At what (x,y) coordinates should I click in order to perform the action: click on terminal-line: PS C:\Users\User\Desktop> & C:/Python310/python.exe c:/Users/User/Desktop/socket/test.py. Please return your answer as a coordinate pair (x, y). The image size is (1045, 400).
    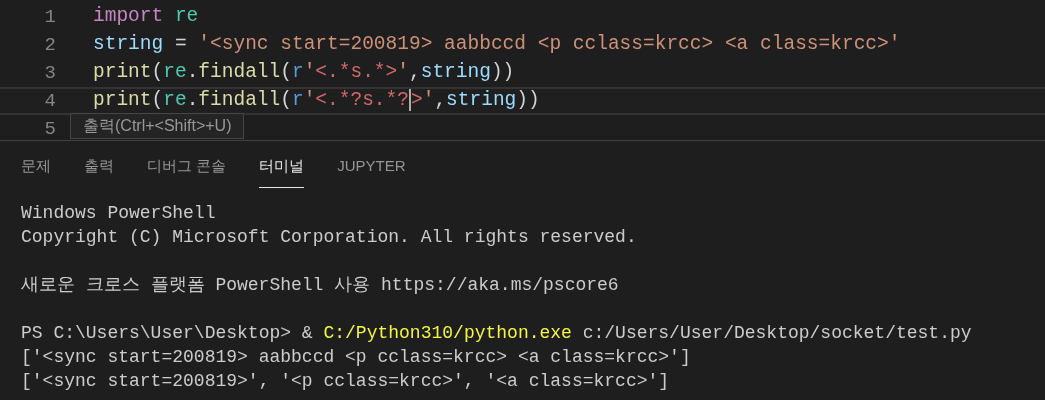
    Looking at the image, I should click on (496, 333).